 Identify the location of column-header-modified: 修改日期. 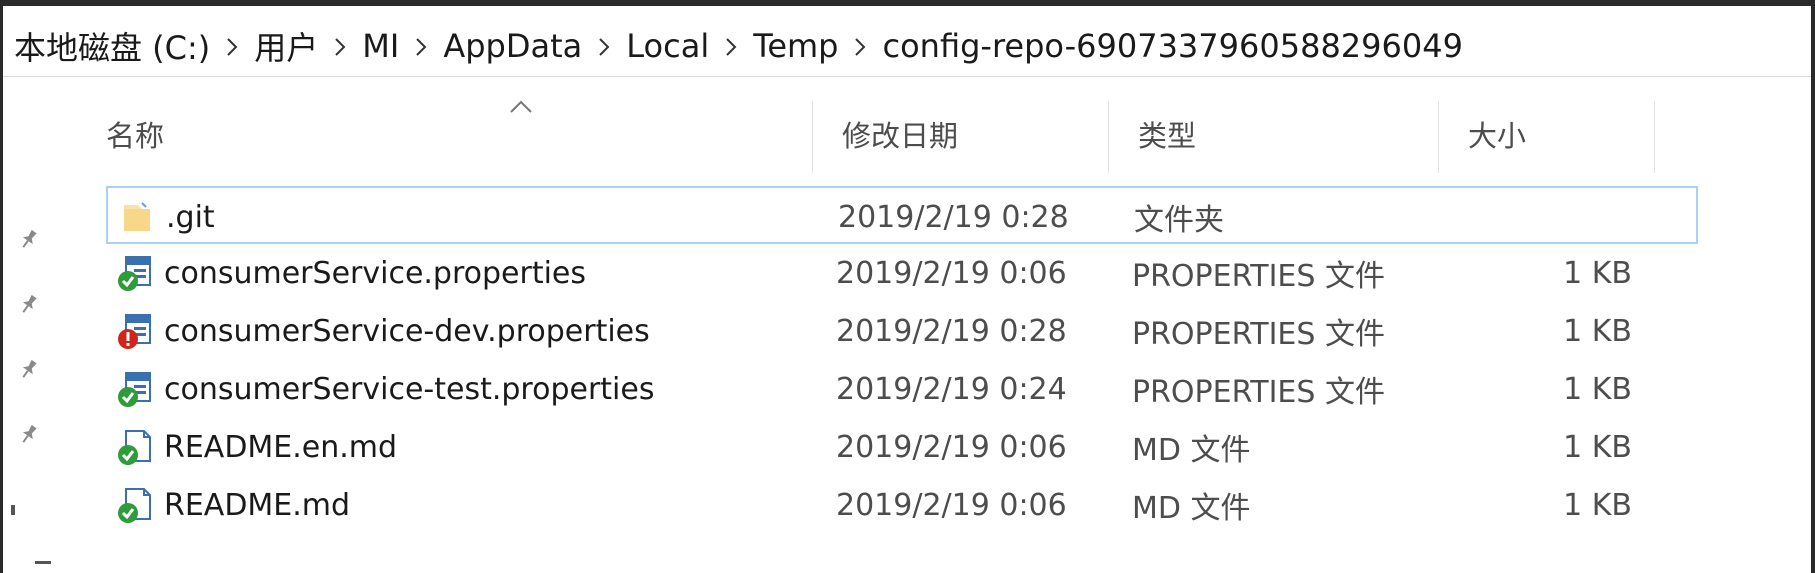
(960, 134).